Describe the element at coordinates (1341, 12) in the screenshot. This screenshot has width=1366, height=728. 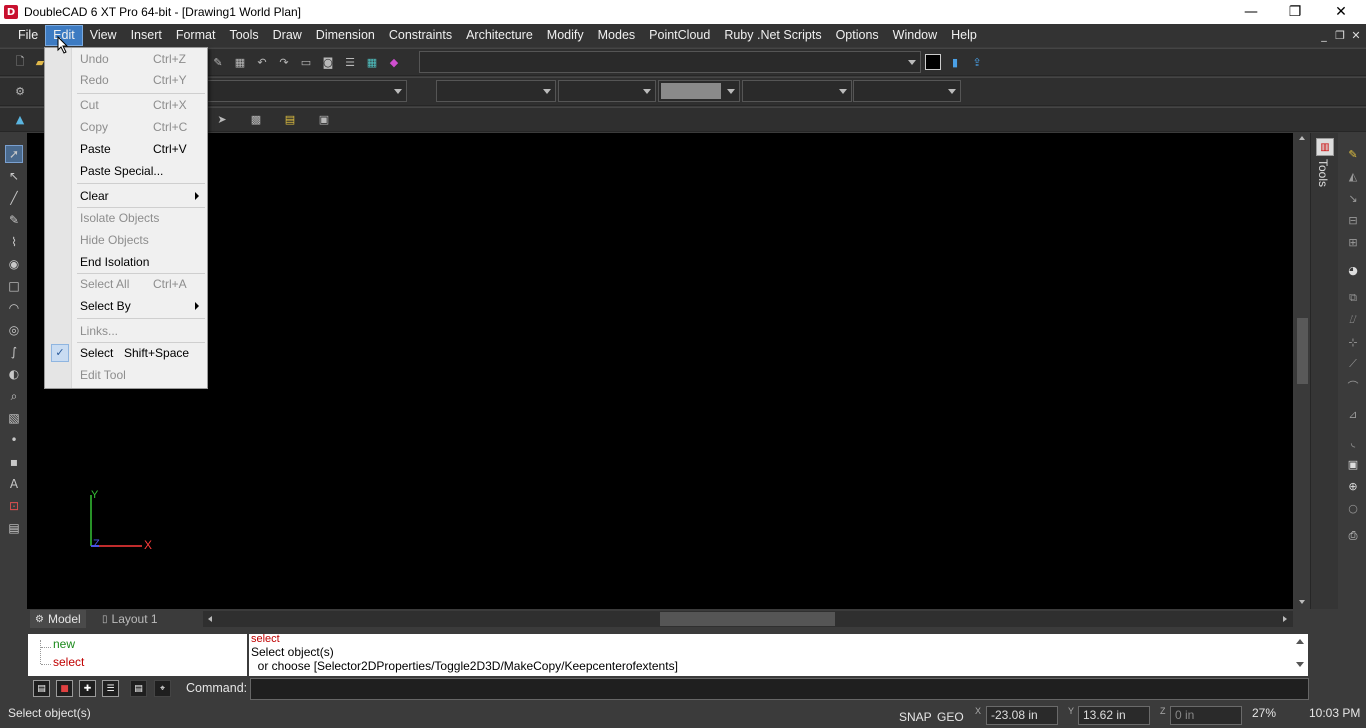
I see `close-button: ✕` at that location.